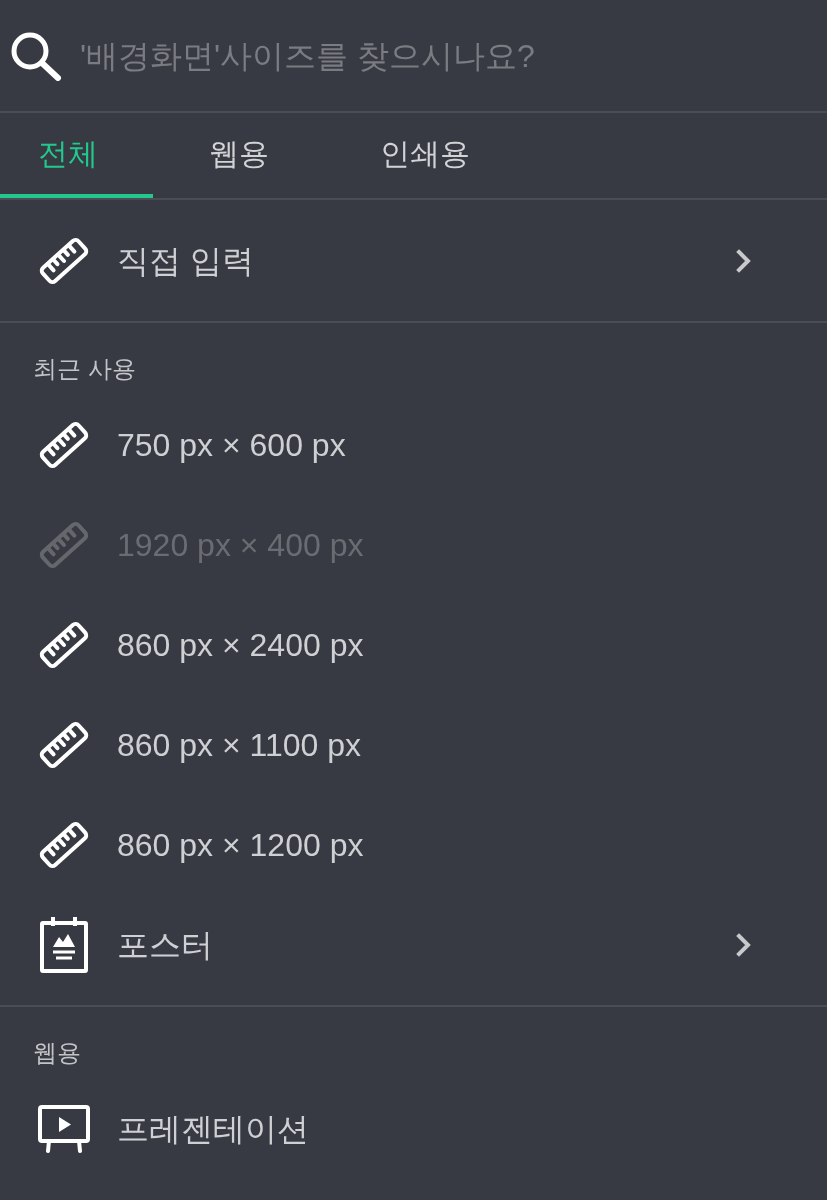 Image resolution: width=827 pixels, height=1200 pixels. Describe the element at coordinates (84, 368) in the screenshot. I see `section-heading: 최근 사용` at that location.